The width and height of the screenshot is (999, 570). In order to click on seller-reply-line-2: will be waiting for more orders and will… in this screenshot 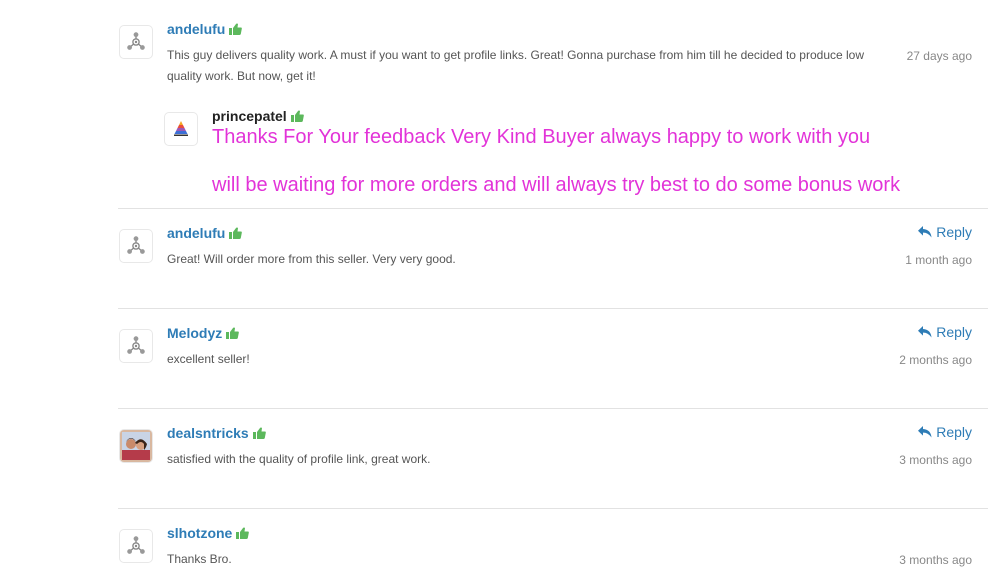, I will do `click(556, 185)`.